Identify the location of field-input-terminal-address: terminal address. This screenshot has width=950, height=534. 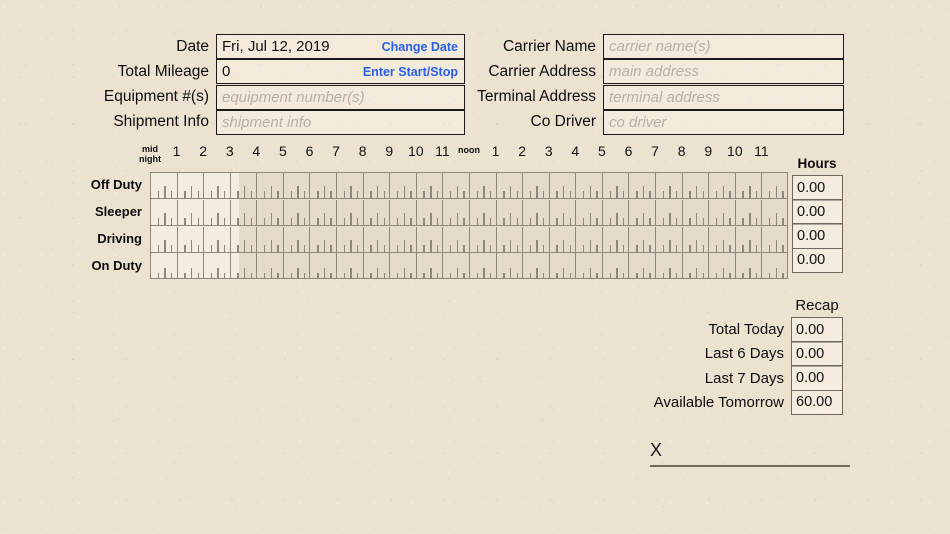
(723, 97).